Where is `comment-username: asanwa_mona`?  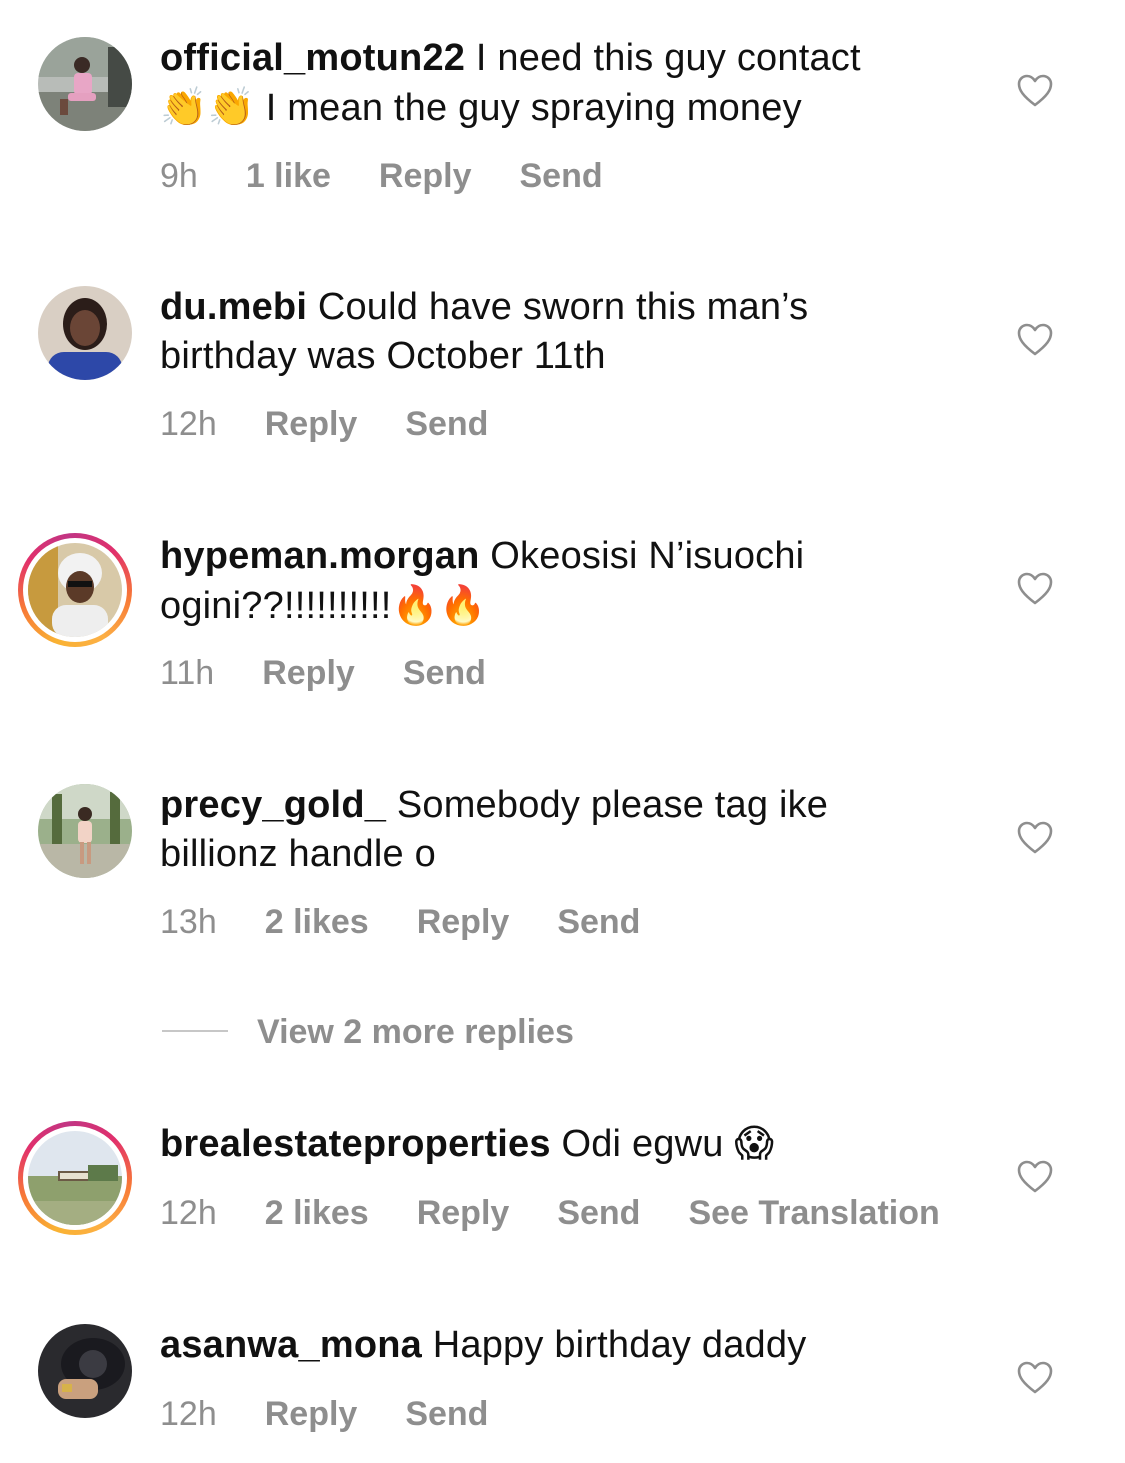
comment-username: asanwa_mona is located at coordinates (291, 1345).